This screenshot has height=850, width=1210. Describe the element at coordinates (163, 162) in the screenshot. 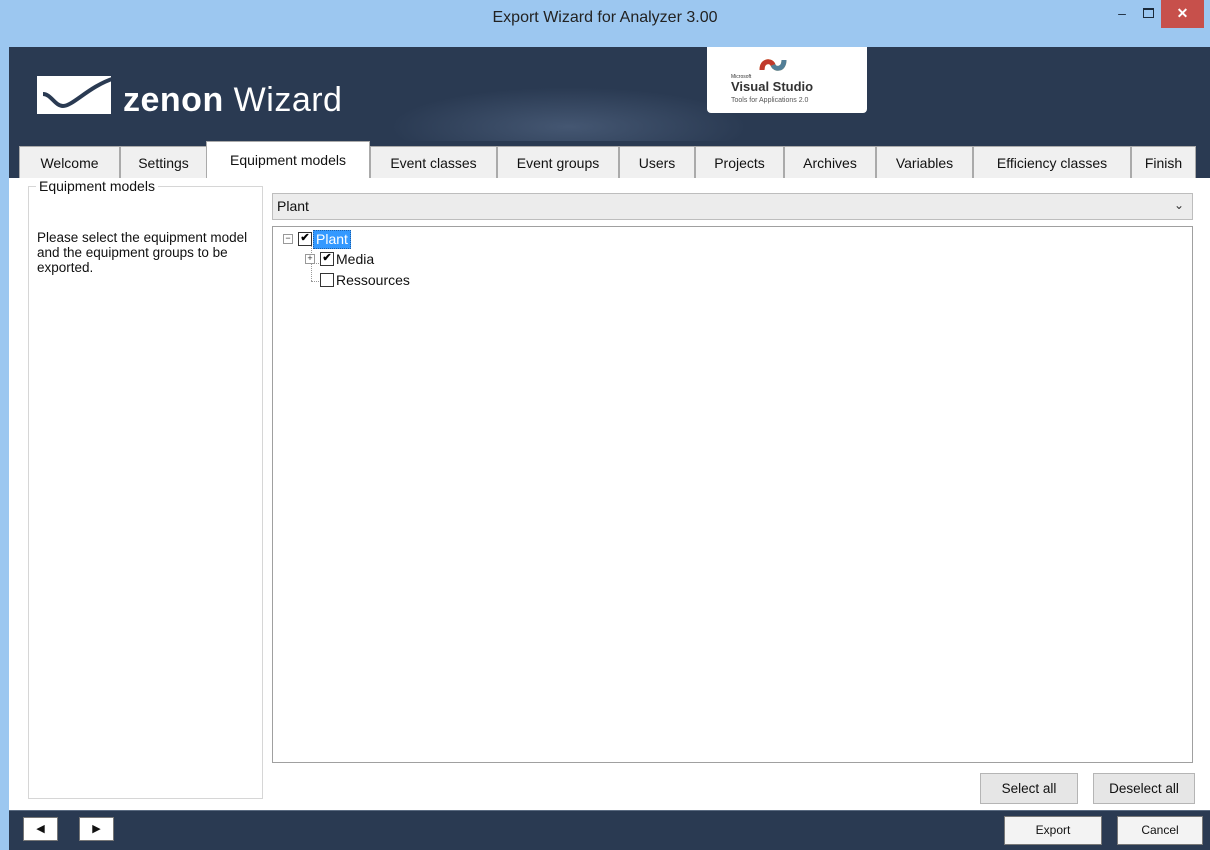

I see `tab-settings: Settings` at that location.